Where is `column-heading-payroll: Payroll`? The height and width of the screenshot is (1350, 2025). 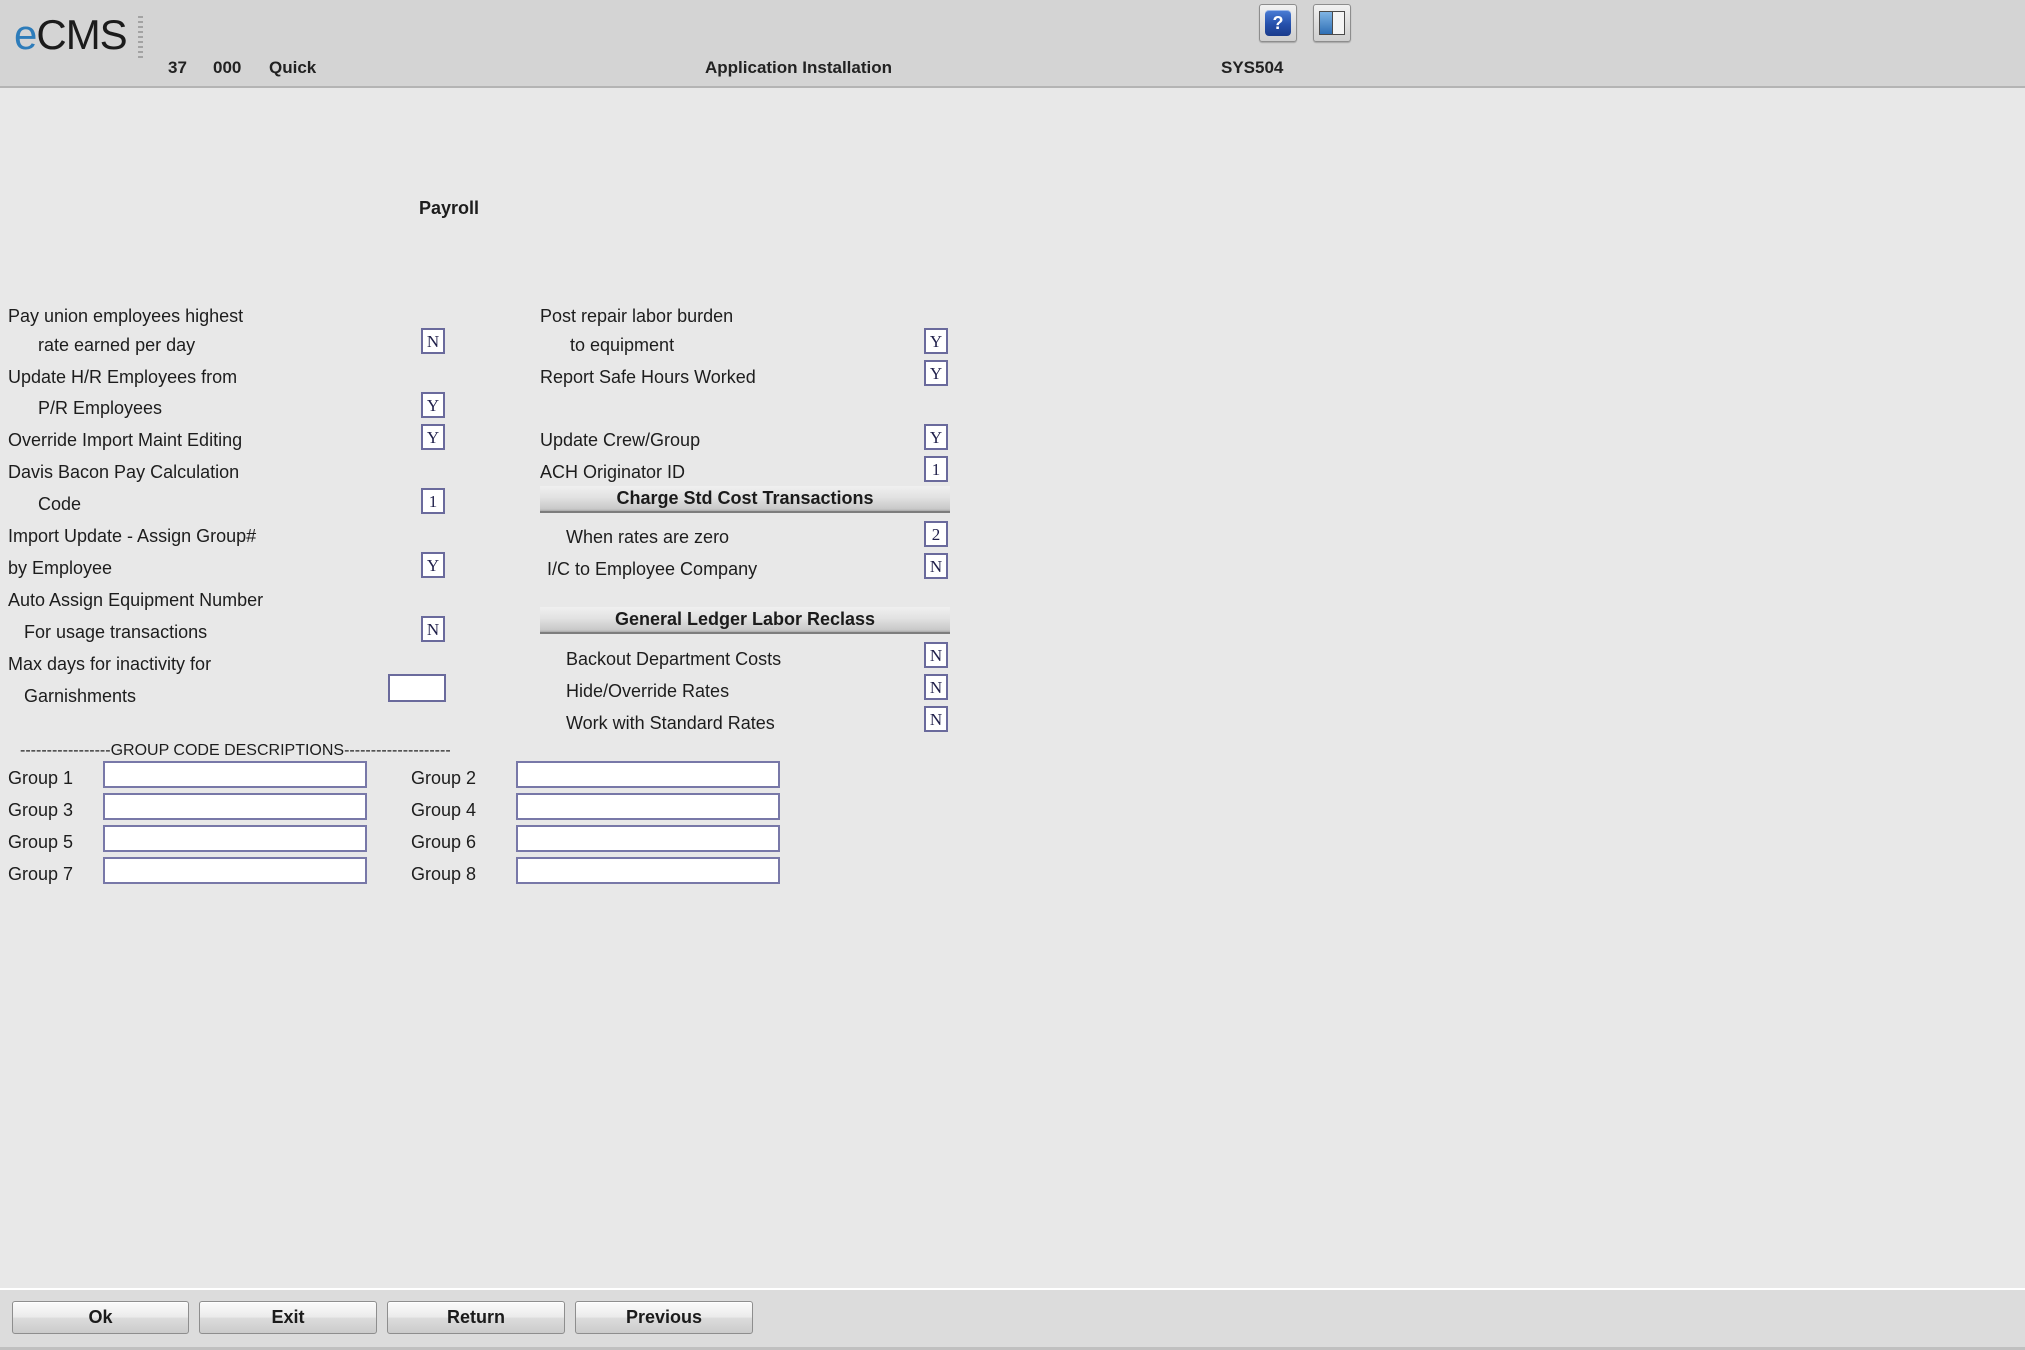
column-heading-payroll: Payroll is located at coordinates (449, 208).